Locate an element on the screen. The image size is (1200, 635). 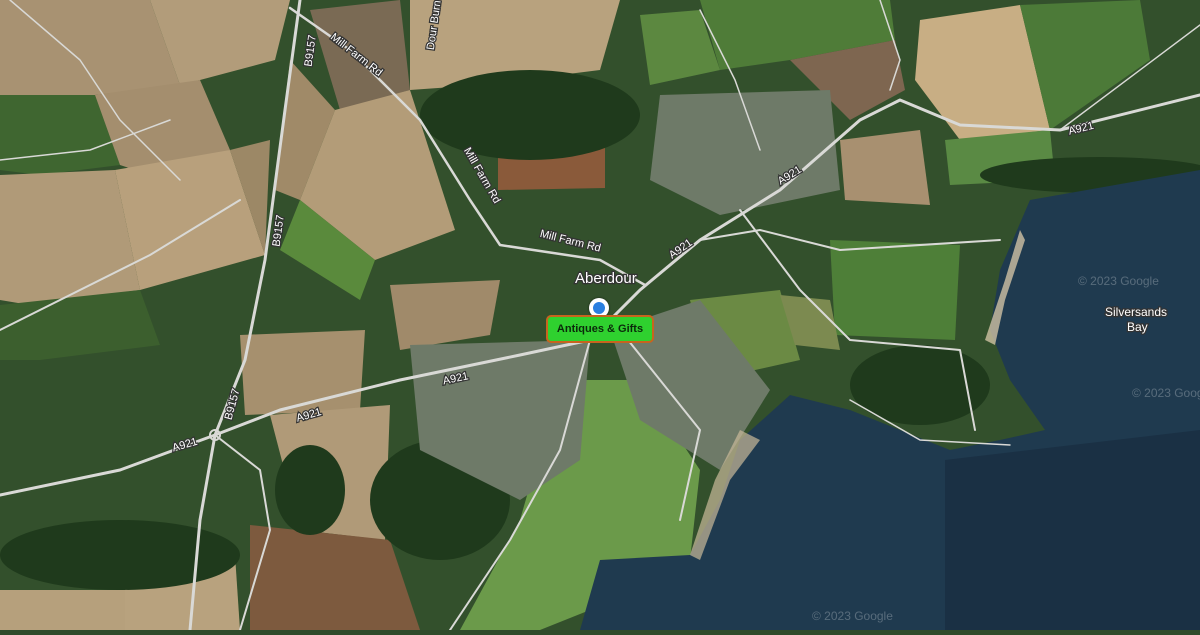
marker-label-antiques-gifts: Antiques & Gifts is located at coordinates (600, 329).